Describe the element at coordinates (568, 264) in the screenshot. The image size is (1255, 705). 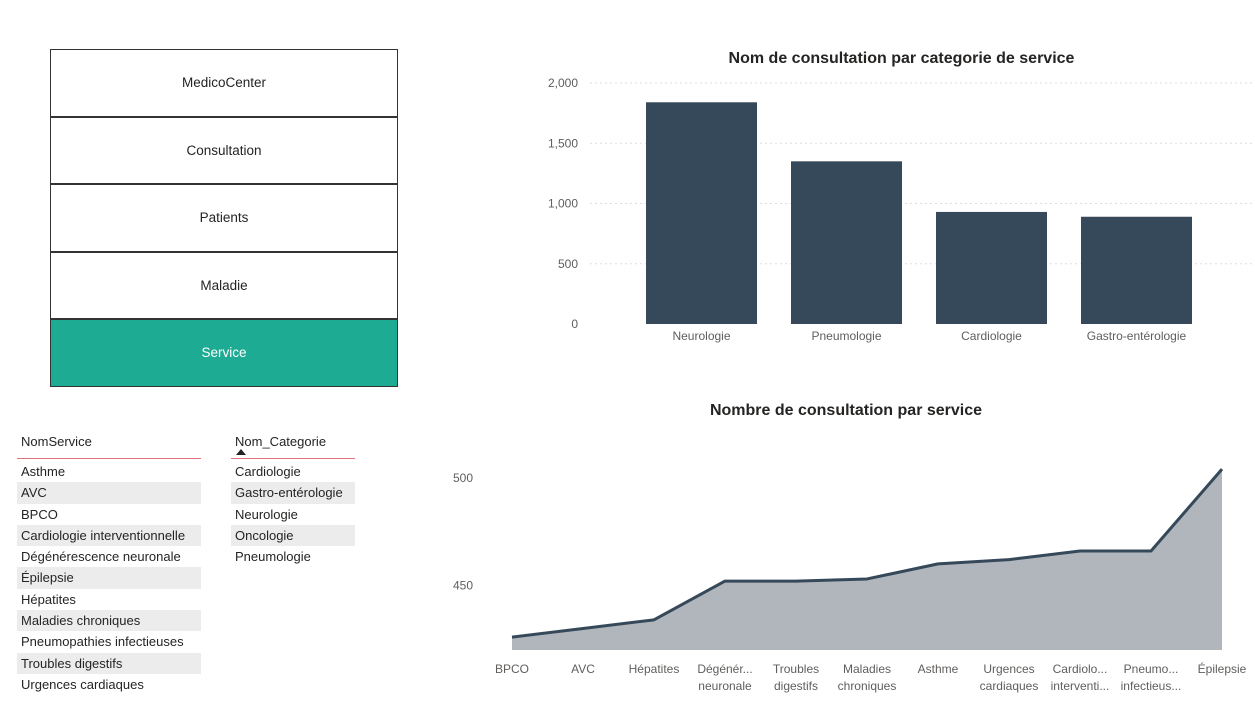
I see `y-tick-label: 500` at that location.